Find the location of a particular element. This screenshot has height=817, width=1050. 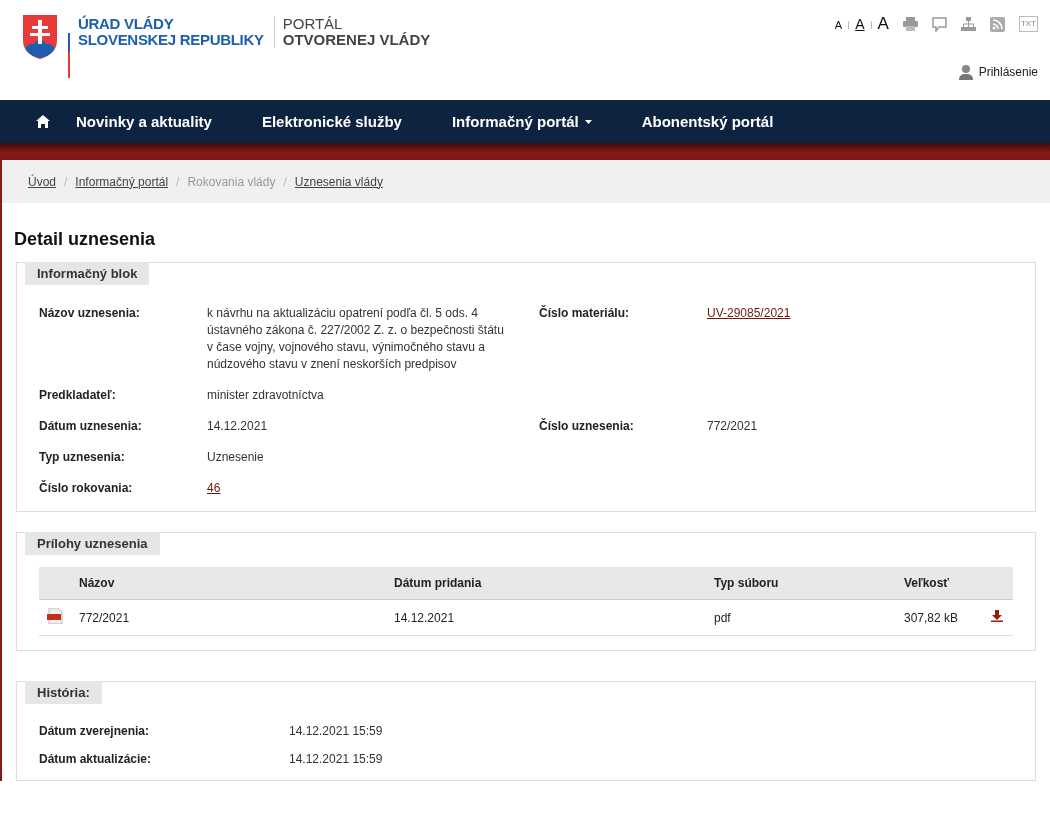

table-cell: 14.12.2021 is located at coordinates (546, 617).